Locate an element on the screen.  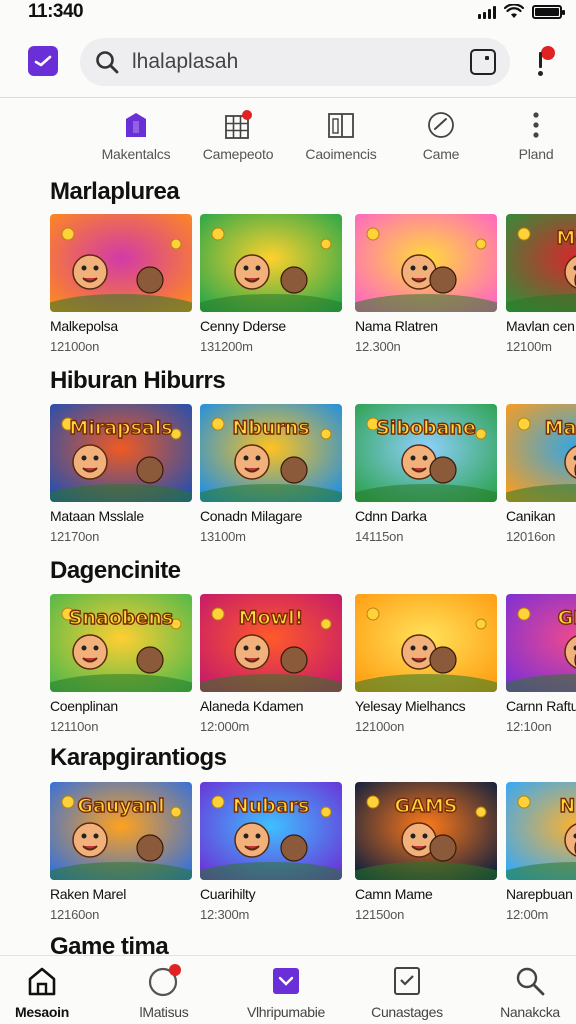
game-thumbnail: Mirapsals is located at coordinates (121, 453).